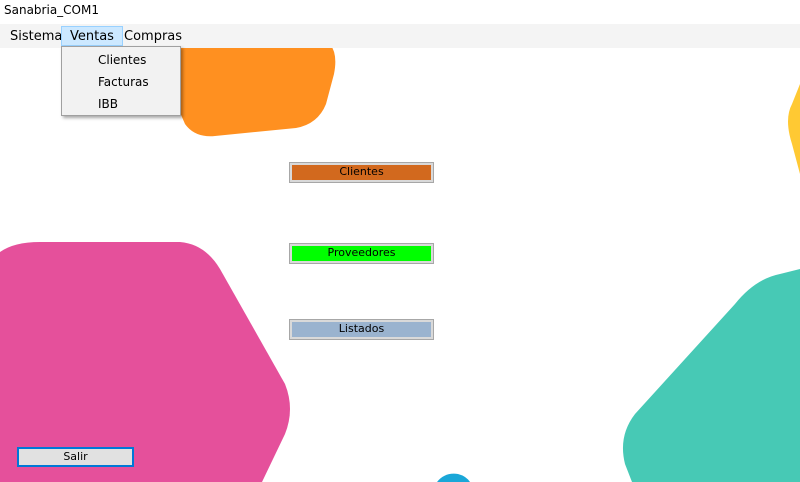  Describe the element at coordinates (36, 36) in the screenshot. I see `menu-sistema: Sistema` at that location.